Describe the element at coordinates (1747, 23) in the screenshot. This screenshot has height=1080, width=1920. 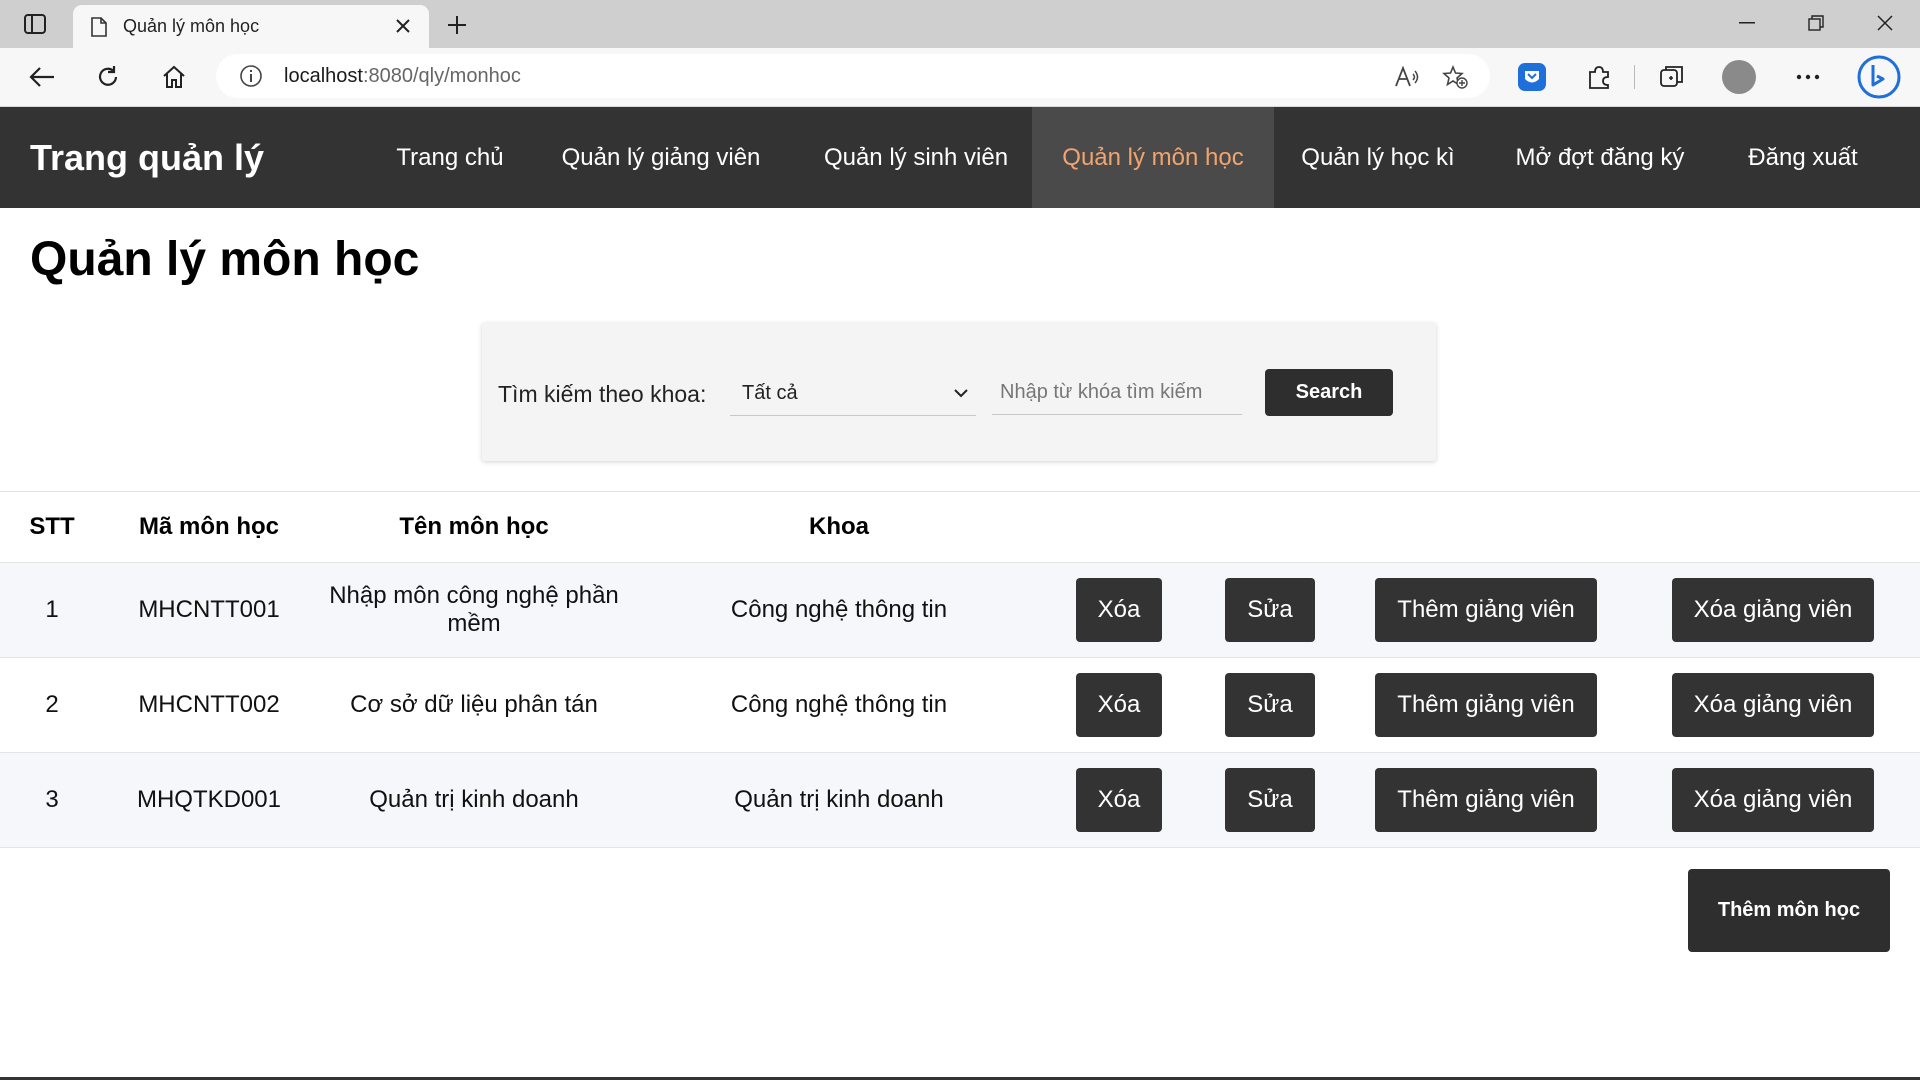
I see `minimize-icon` at that location.